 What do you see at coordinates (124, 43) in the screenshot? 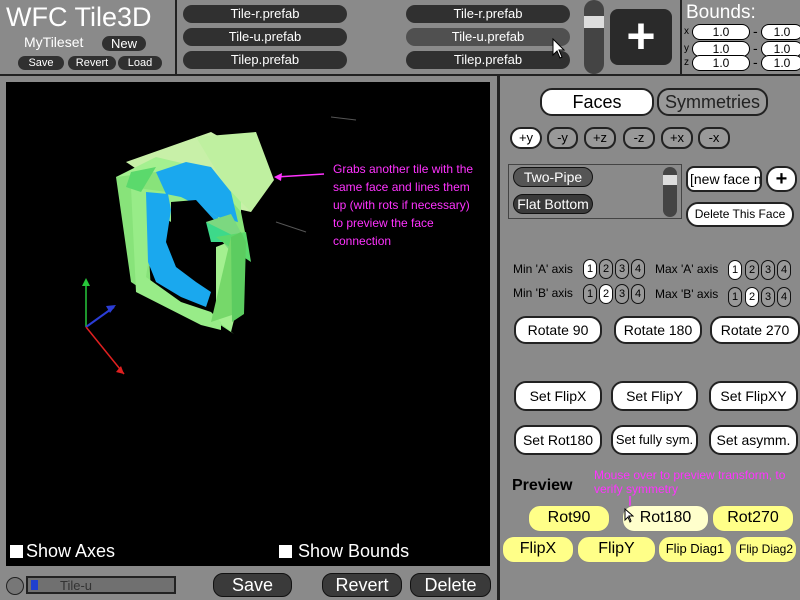
I see `new-tileset-button: New` at bounding box center [124, 43].